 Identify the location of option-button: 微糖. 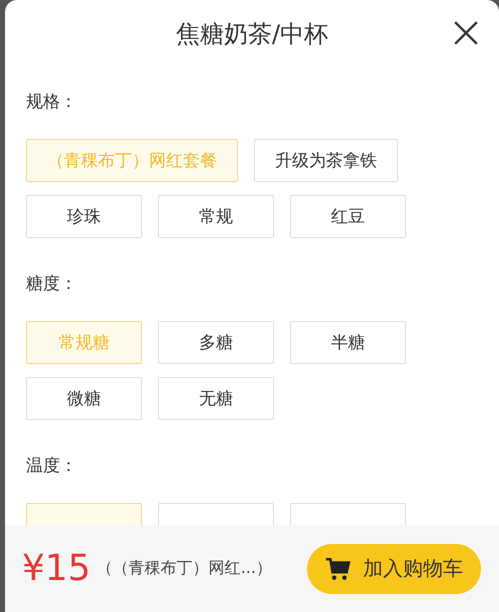
(84, 398).